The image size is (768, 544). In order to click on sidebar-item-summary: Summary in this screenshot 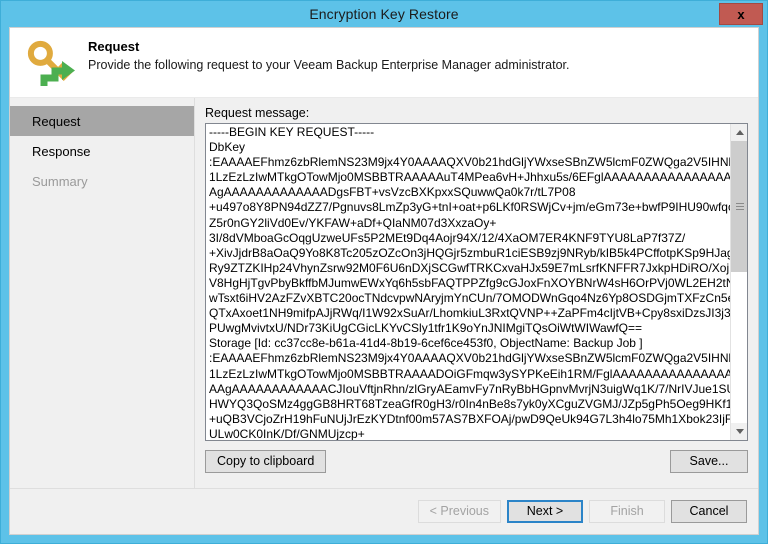, I will do `click(102, 181)`.